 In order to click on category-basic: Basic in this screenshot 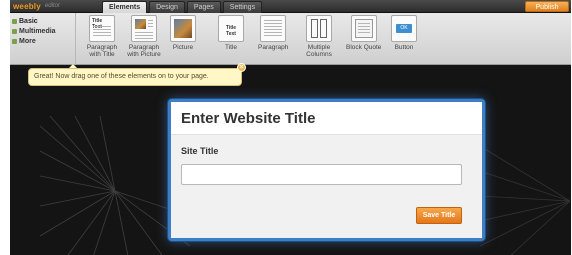, I will do `click(42, 21)`.